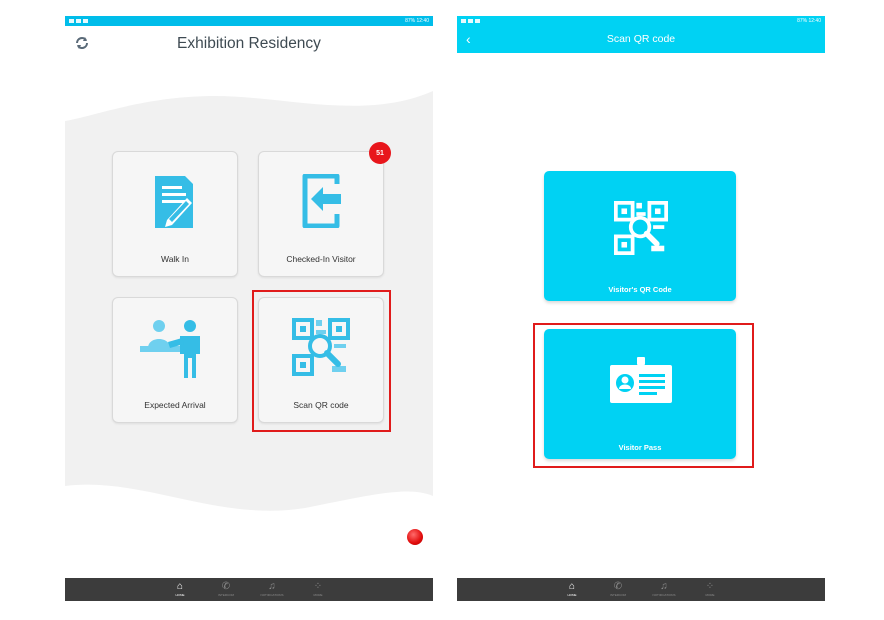 The image size is (884, 620). I want to click on page-title: Exhibition Residency, so click(249, 43).